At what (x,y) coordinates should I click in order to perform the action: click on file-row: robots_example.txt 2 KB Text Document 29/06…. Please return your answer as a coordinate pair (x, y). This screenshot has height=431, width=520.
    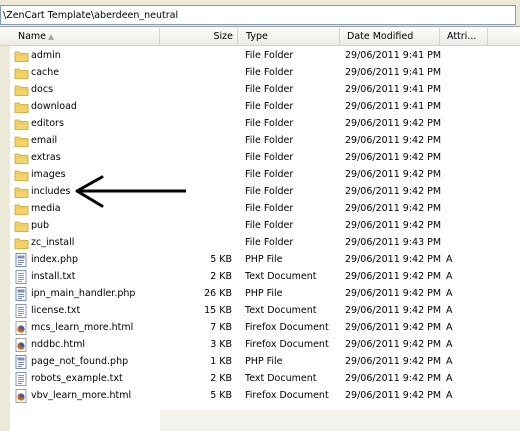
    Looking at the image, I should click on (260, 379).